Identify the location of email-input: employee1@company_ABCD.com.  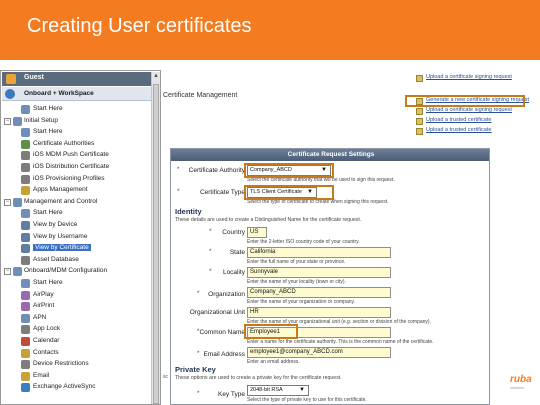
(319, 352).